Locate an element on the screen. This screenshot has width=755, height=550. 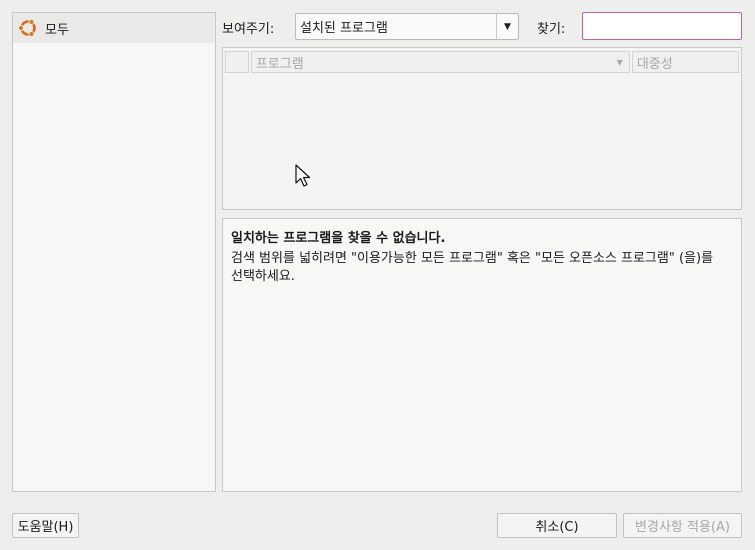
program-column-header: 프로그램 ▼ is located at coordinates (440, 62).